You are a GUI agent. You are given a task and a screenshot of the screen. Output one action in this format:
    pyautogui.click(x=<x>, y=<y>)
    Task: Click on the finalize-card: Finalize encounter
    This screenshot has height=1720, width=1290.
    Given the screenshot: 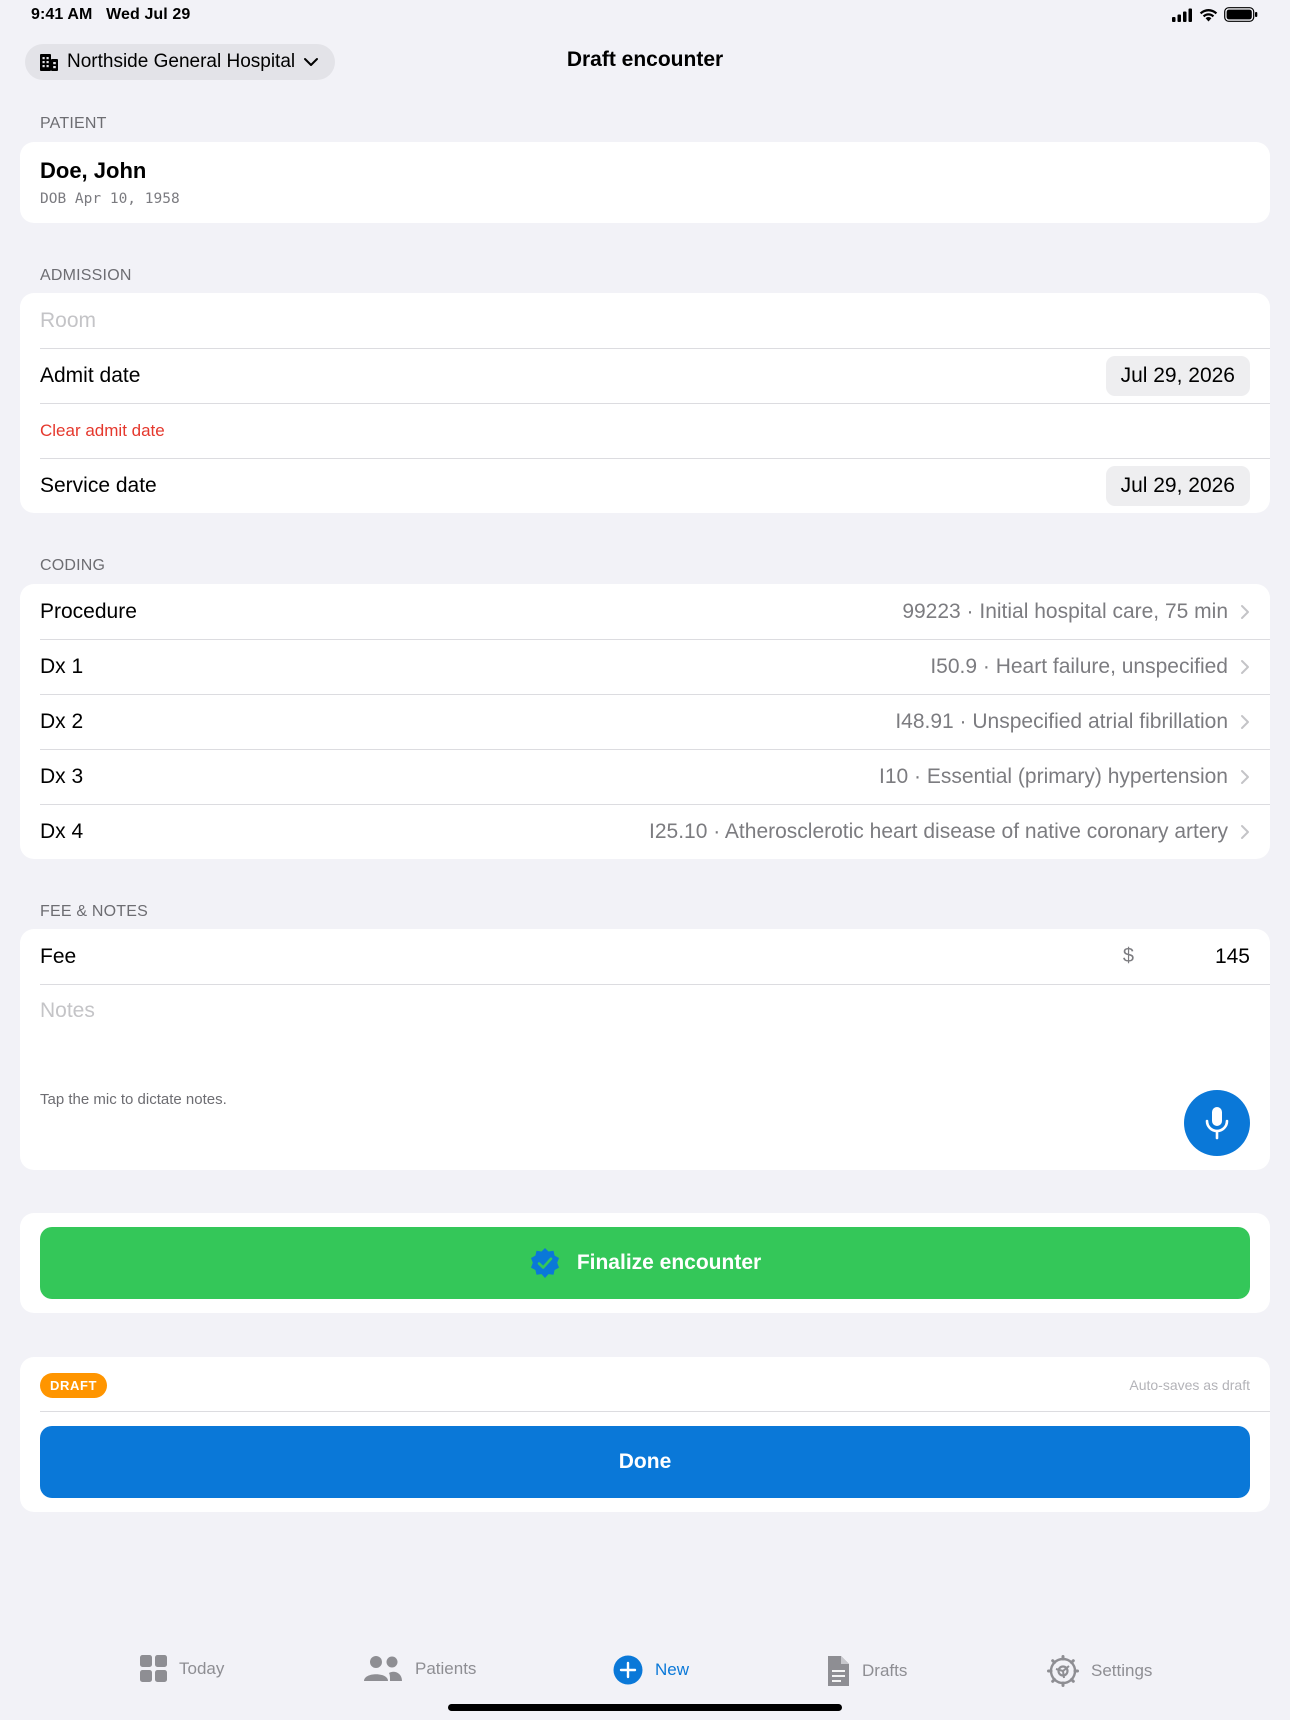 What is the action you would take?
    pyautogui.click(x=645, y=1263)
    